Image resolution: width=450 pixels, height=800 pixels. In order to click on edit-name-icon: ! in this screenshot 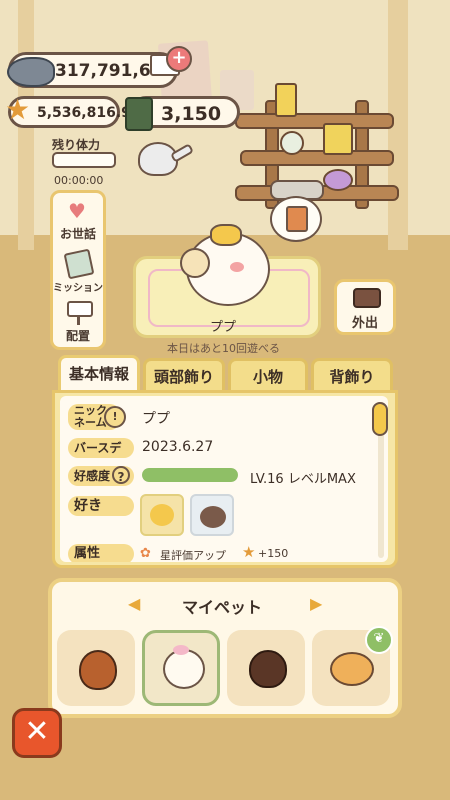, I will do `click(115, 417)`.